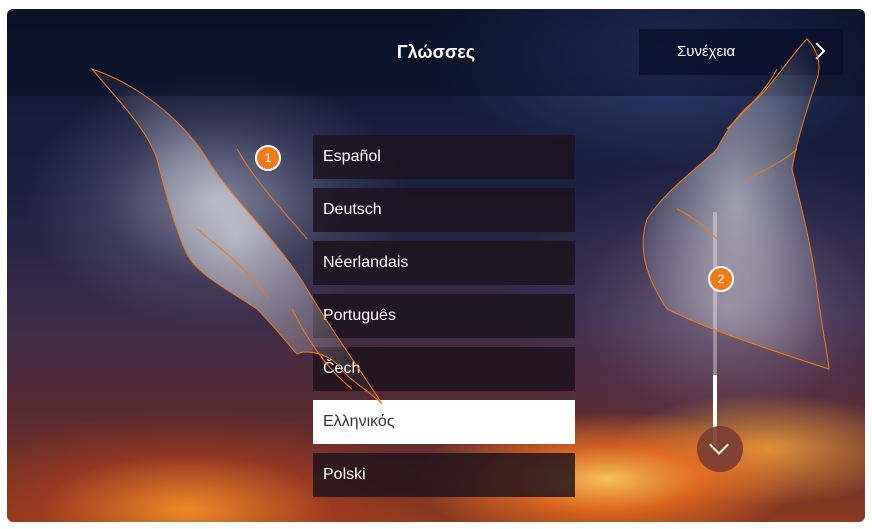 This screenshot has width=872, height=529. What do you see at coordinates (720, 449) in the screenshot?
I see `scroll-down-button` at bounding box center [720, 449].